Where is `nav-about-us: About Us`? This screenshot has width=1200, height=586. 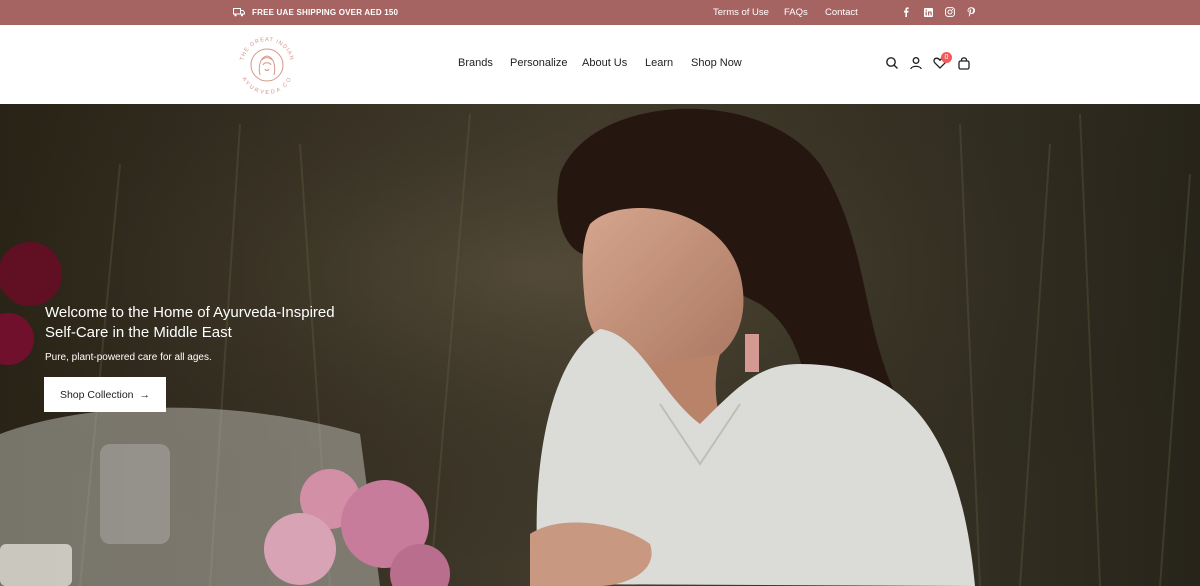 nav-about-us: About Us is located at coordinates (604, 63).